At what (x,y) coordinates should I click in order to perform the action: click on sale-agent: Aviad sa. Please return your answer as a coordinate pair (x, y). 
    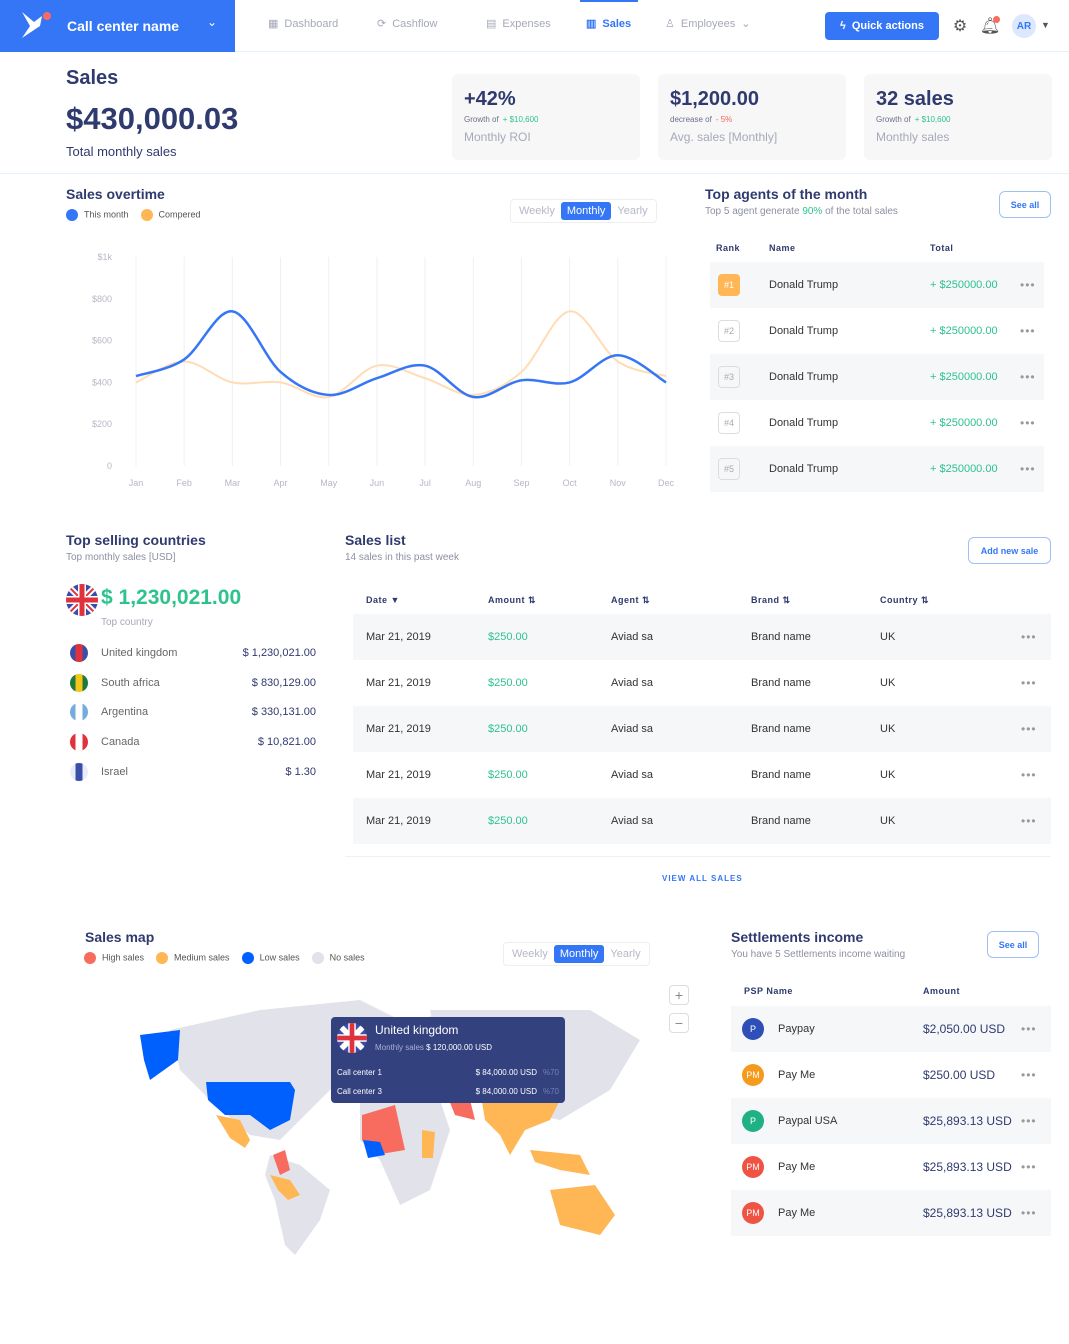
    Looking at the image, I should click on (632, 683).